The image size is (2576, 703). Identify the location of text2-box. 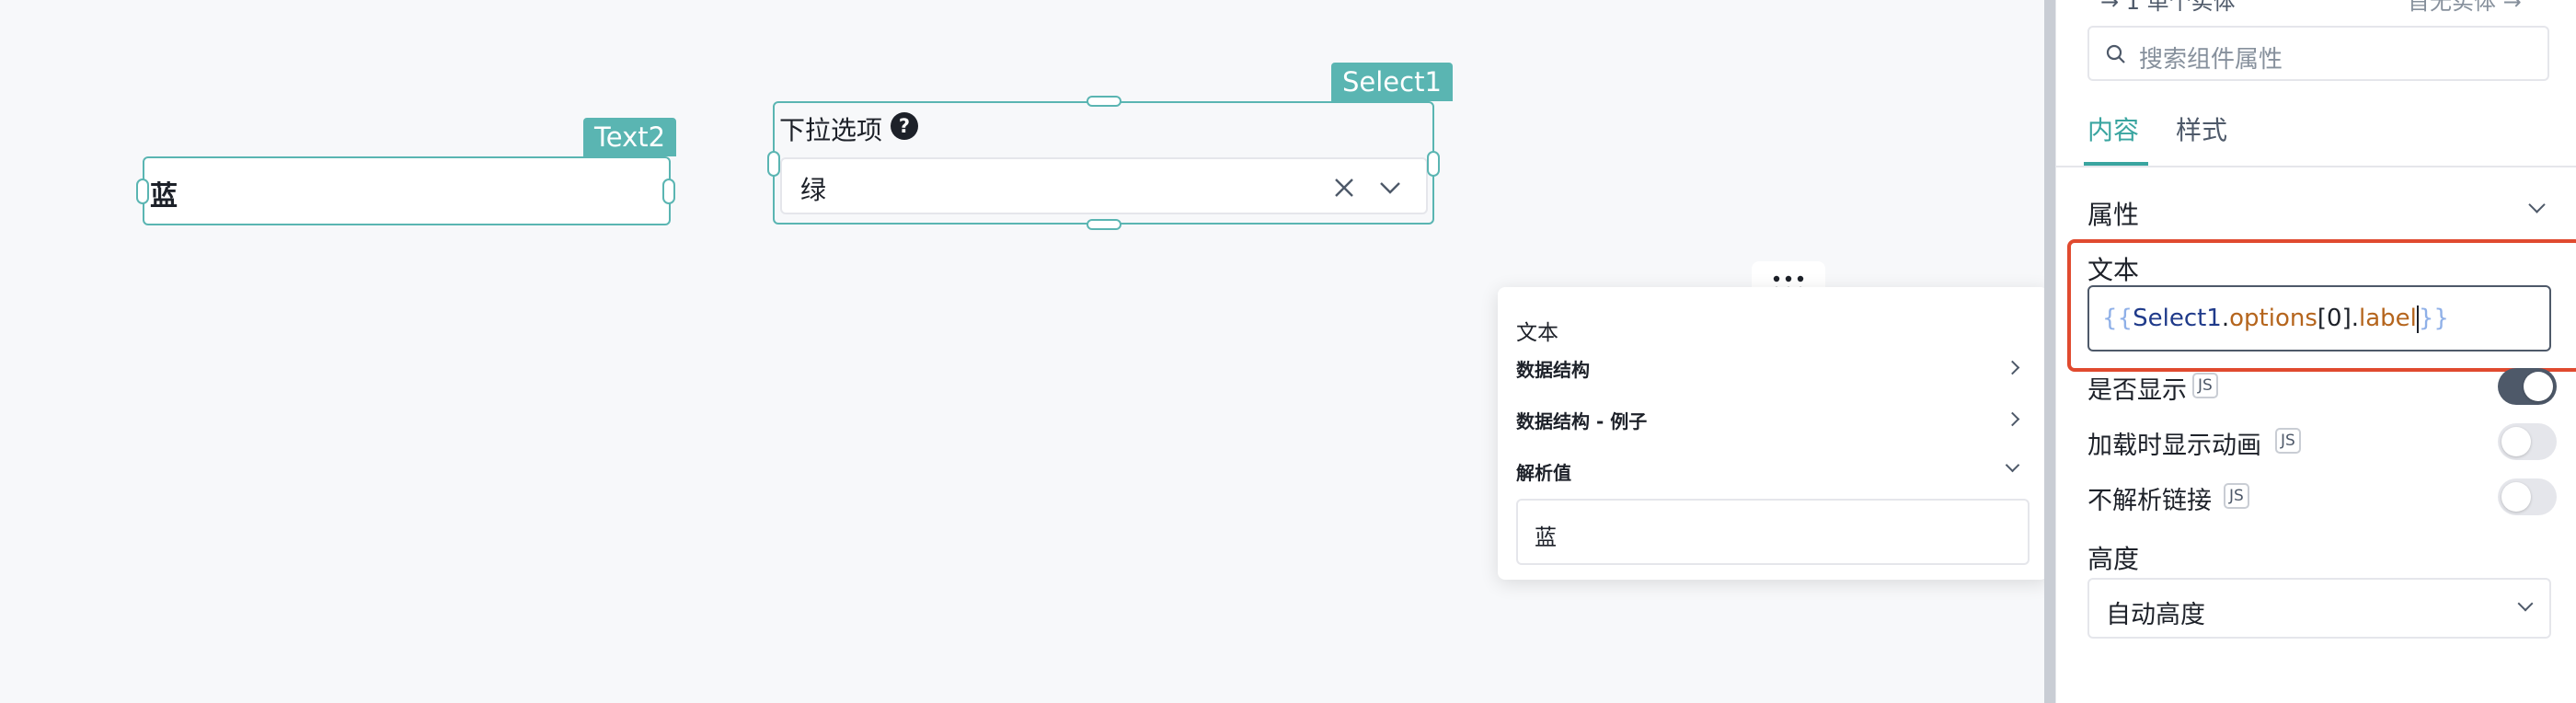
(407, 191).